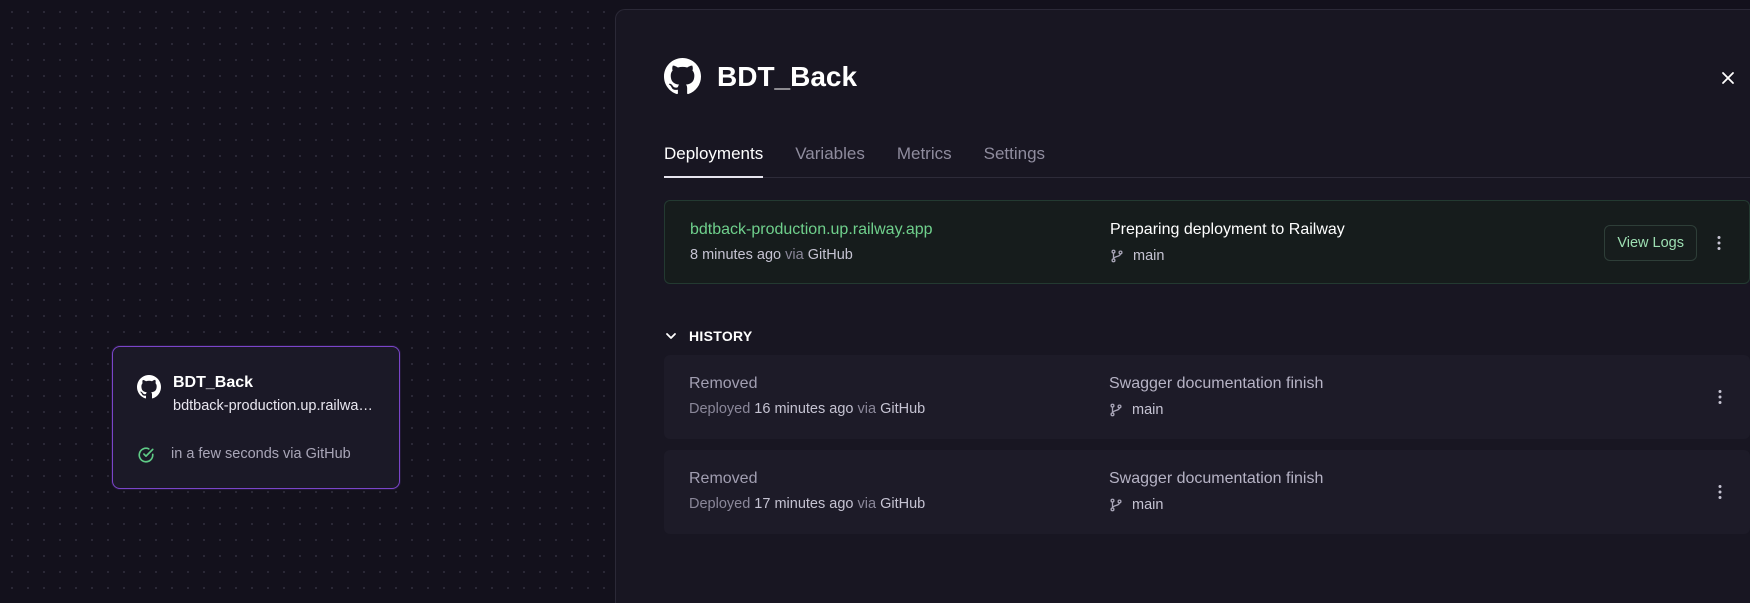 This screenshot has height=603, width=1750. Describe the element at coordinates (787, 76) in the screenshot. I see `panel-title: BDT_Back` at that location.